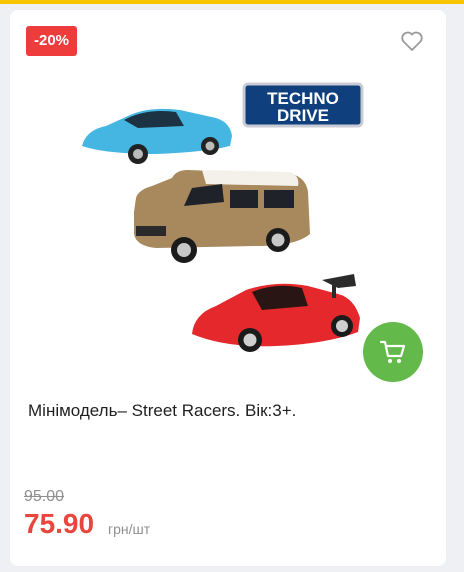  What do you see at coordinates (157, 136) in the screenshot?
I see `blue-car` at bounding box center [157, 136].